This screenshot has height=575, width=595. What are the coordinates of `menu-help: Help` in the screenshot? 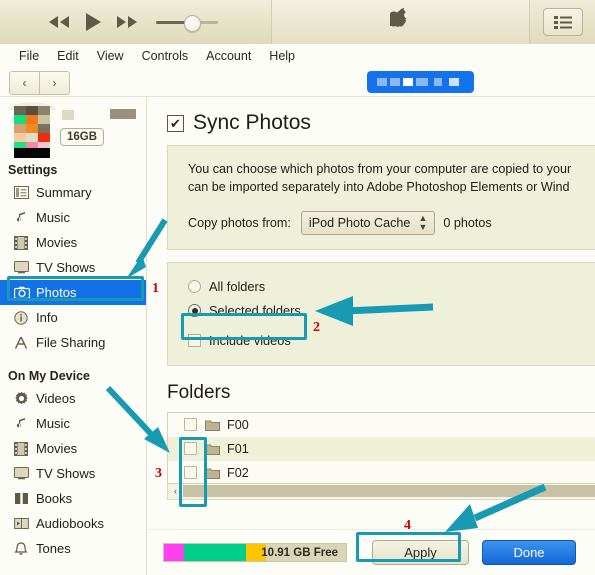 It's located at (282, 56).